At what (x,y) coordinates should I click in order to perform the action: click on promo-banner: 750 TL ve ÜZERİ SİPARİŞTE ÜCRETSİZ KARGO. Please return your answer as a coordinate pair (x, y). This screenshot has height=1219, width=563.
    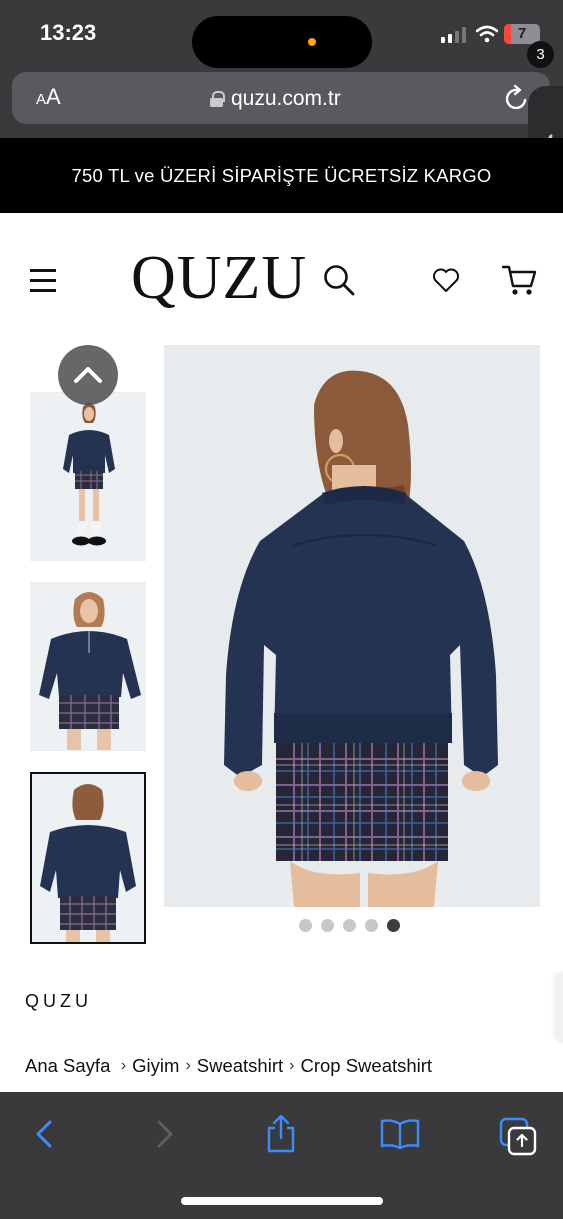
    Looking at the image, I should click on (281, 175).